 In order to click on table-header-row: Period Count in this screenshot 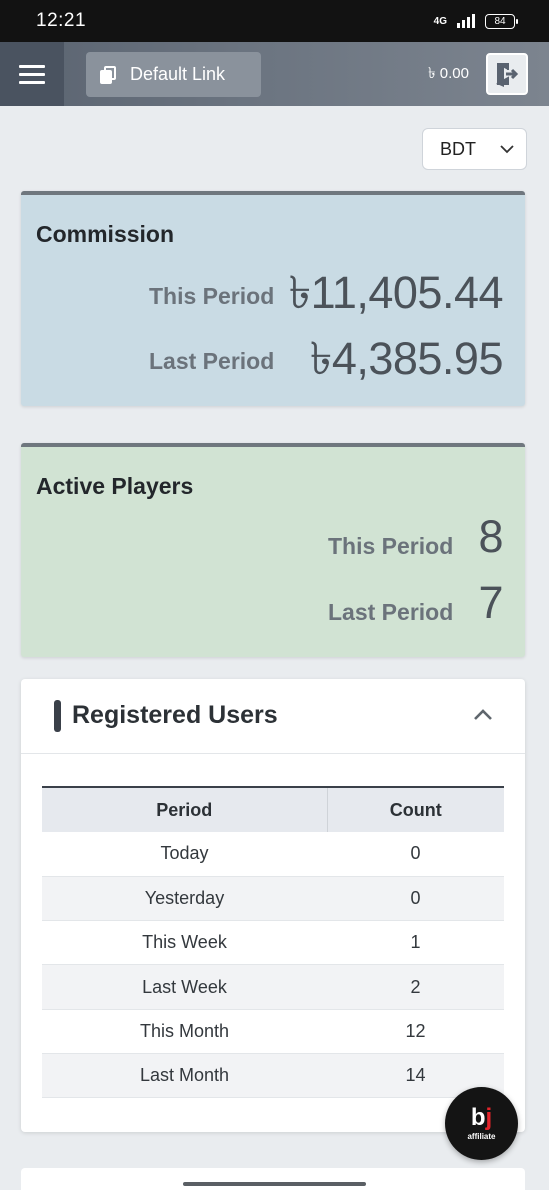, I will do `click(273, 809)`.